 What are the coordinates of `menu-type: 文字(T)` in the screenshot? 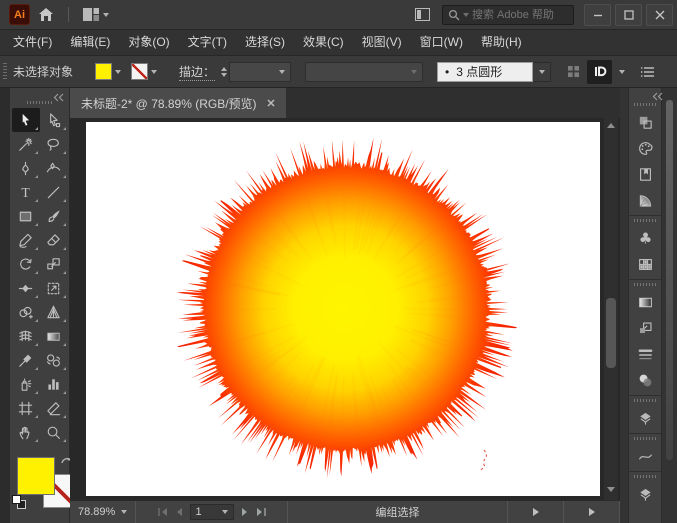 It's located at (207, 42).